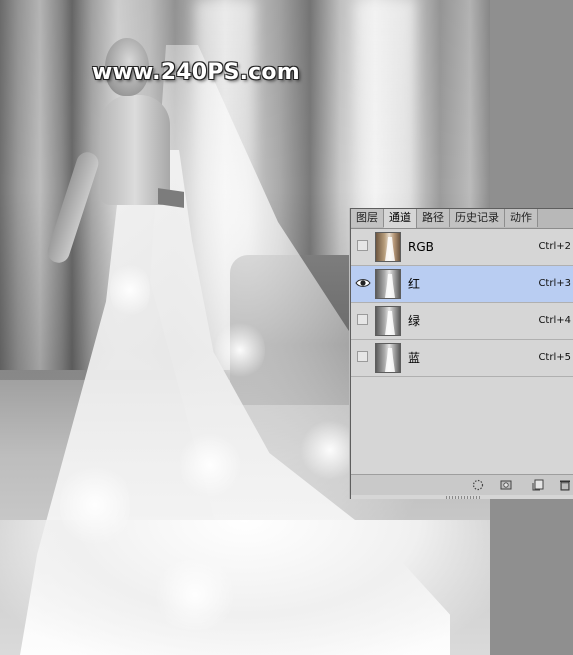  What do you see at coordinates (462, 284) in the screenshot?
I see `channel-row-red: 红 Ctrl+3` at bounding box center [462, 284].